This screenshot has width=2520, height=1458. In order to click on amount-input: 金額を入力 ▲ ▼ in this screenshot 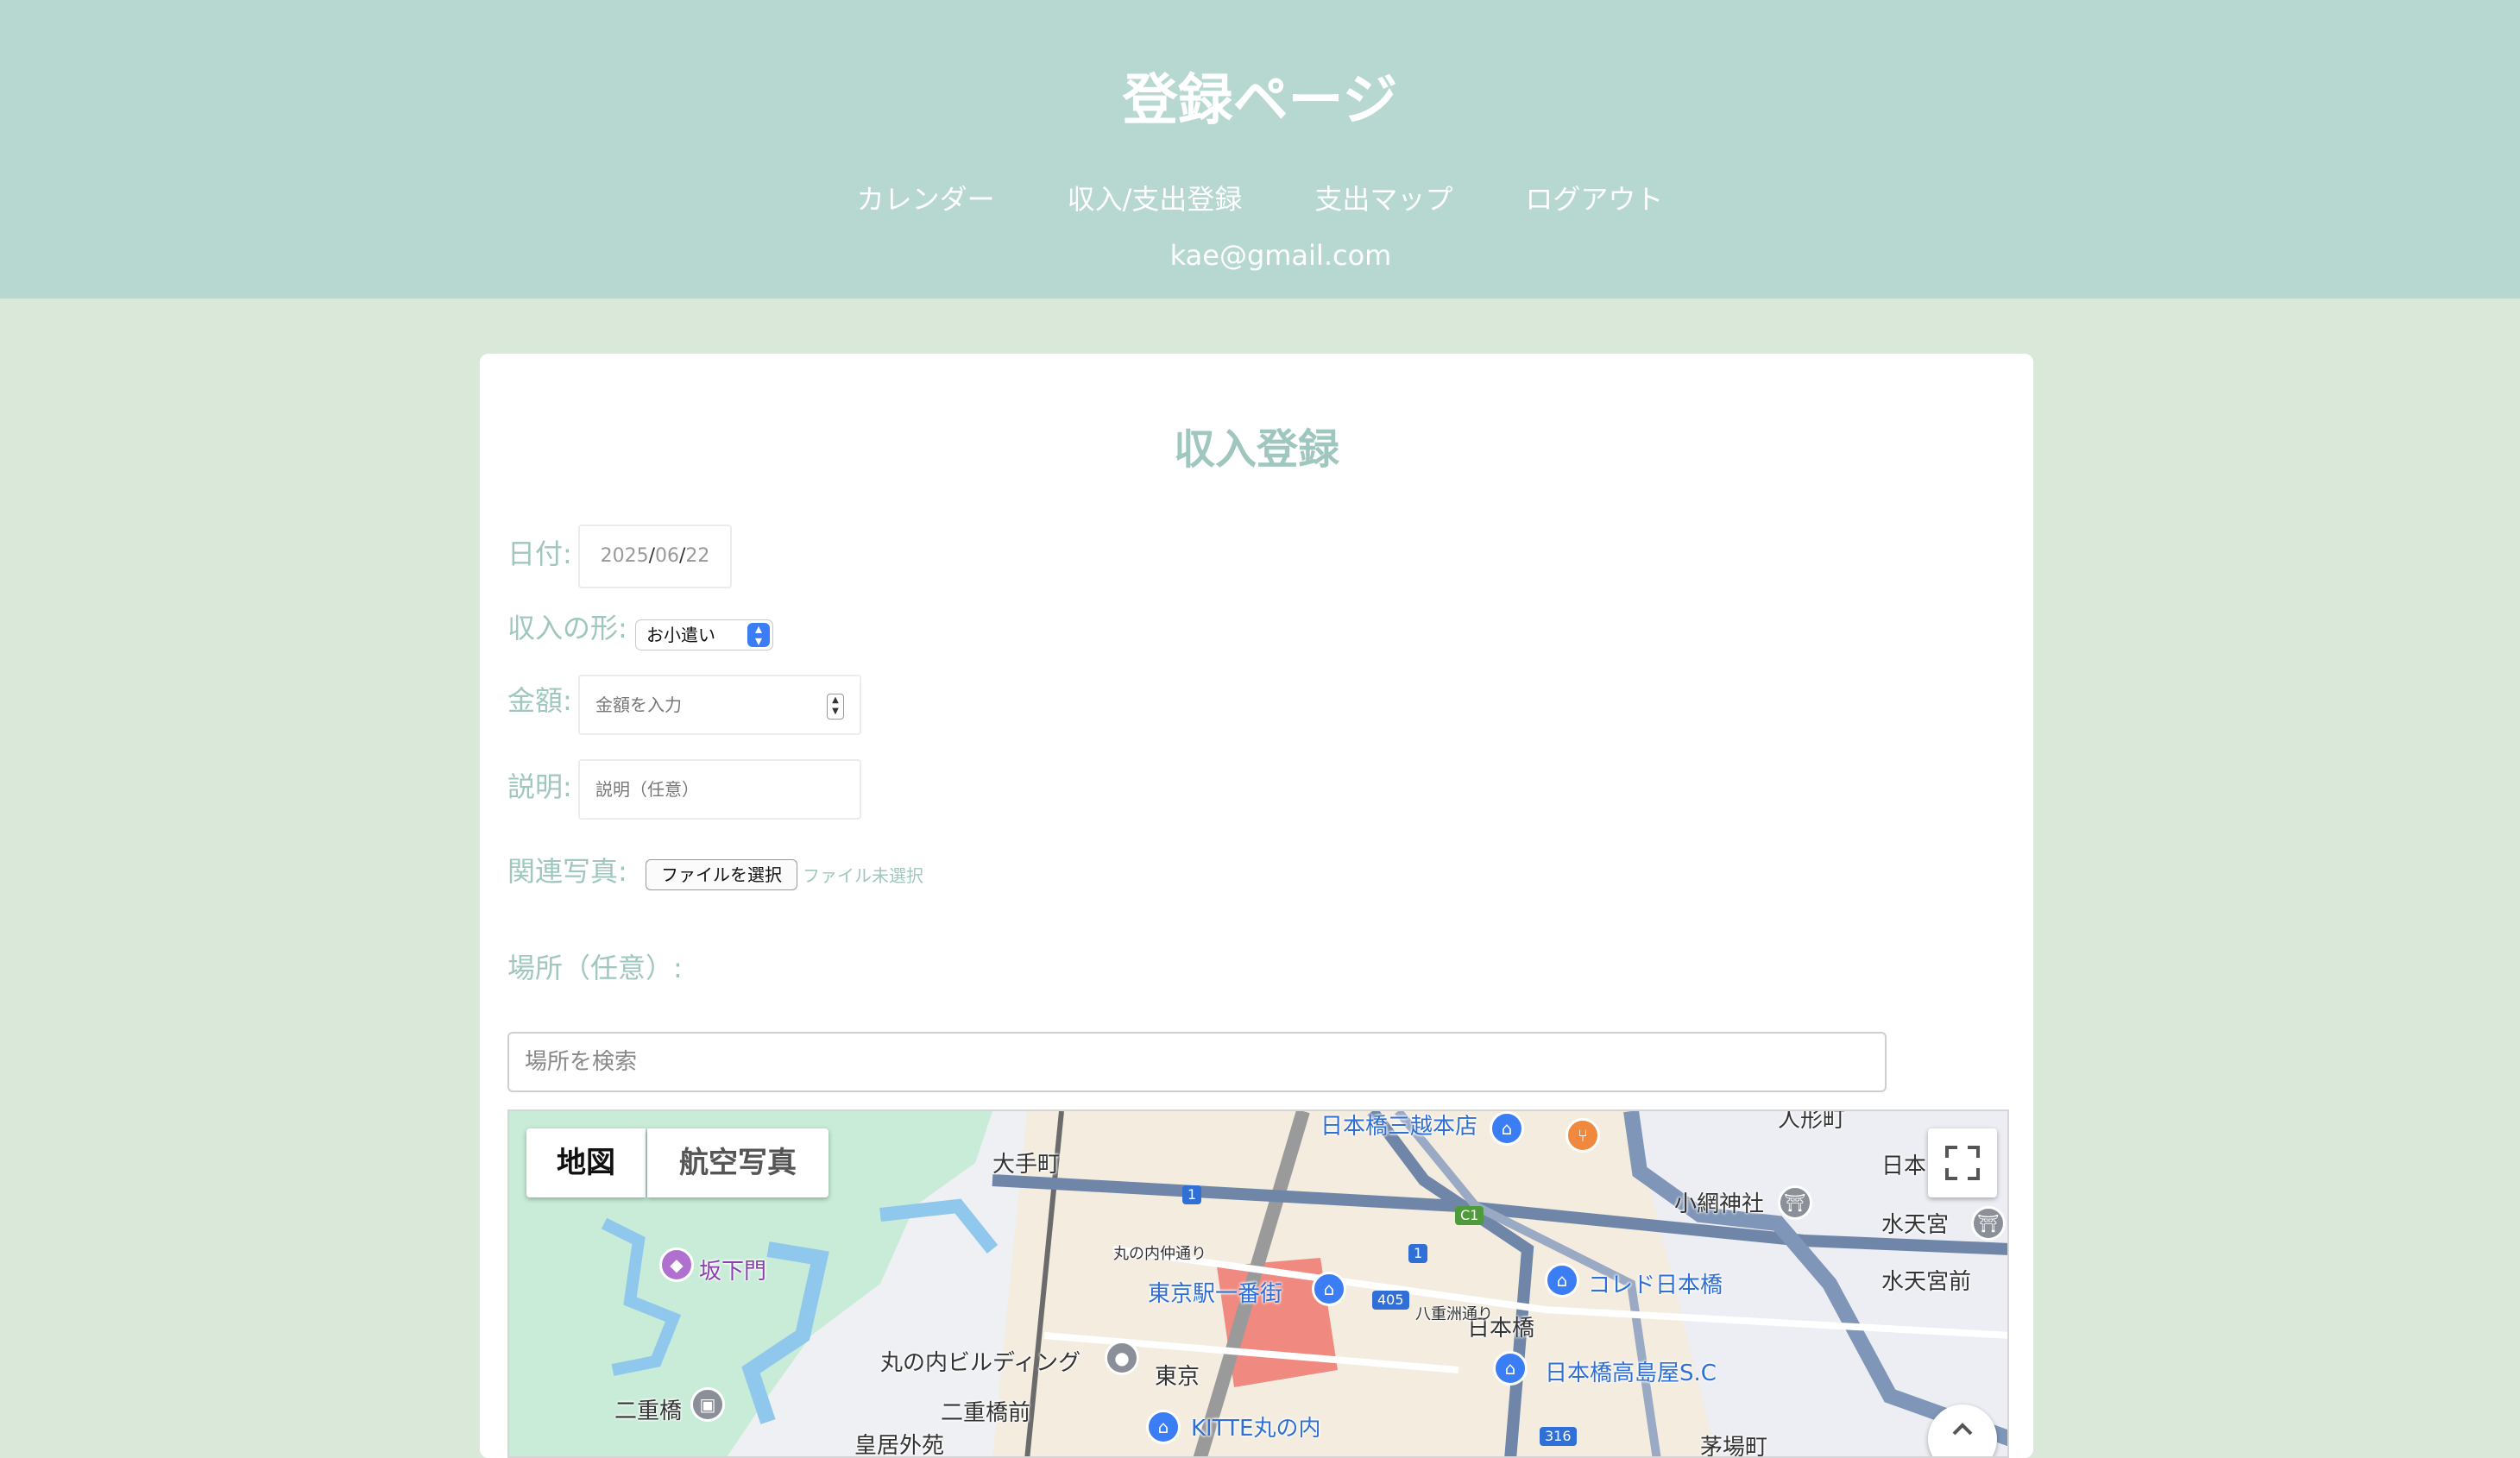, I will do `click(720, 705)`.